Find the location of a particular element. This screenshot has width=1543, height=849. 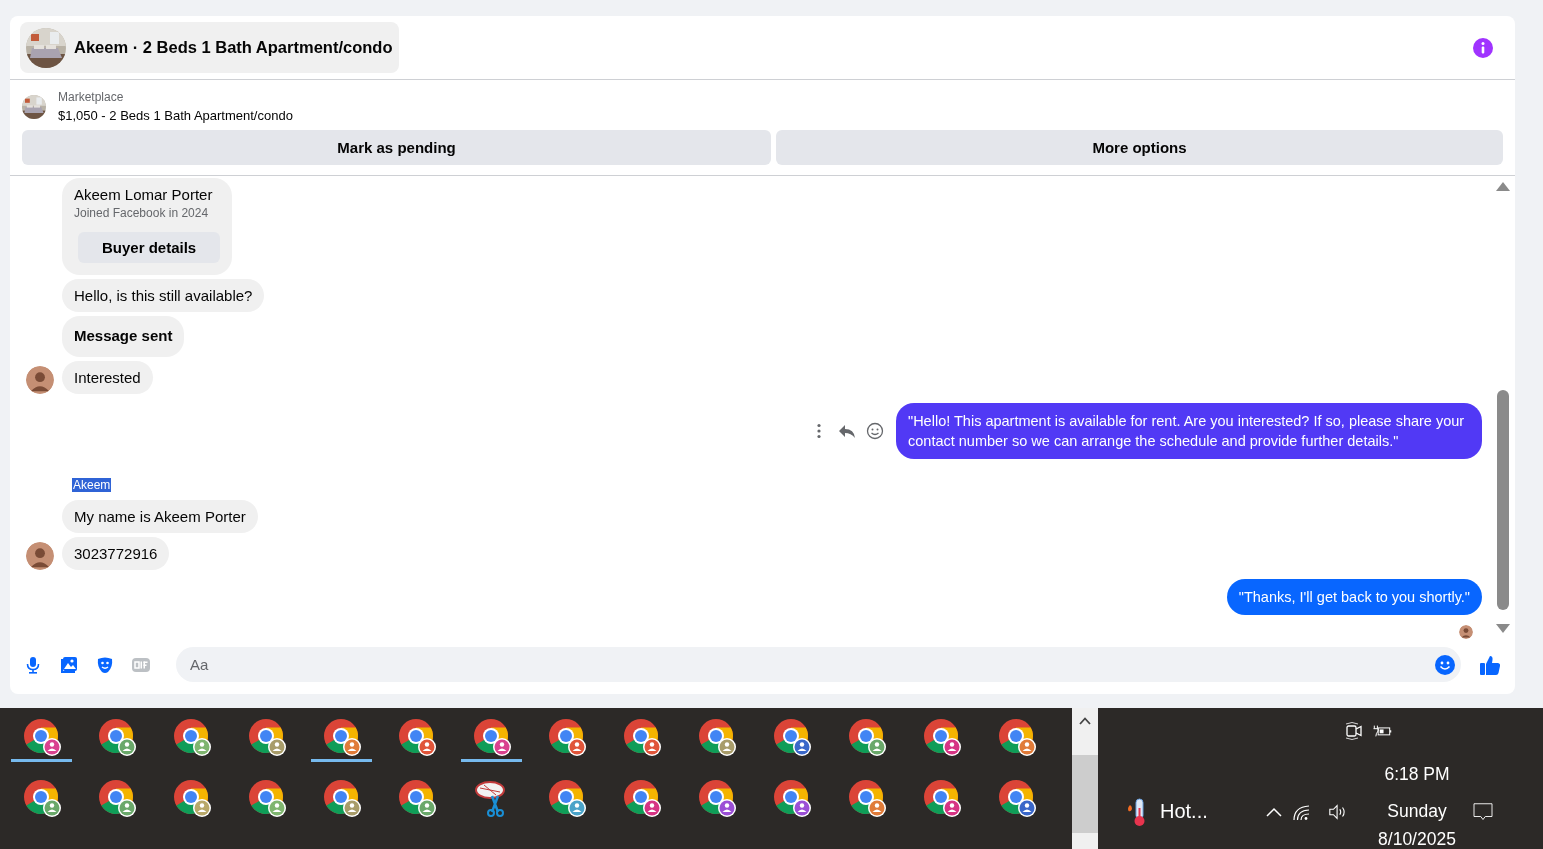

more-options-button: More options is located at coordinates (1139, 147).